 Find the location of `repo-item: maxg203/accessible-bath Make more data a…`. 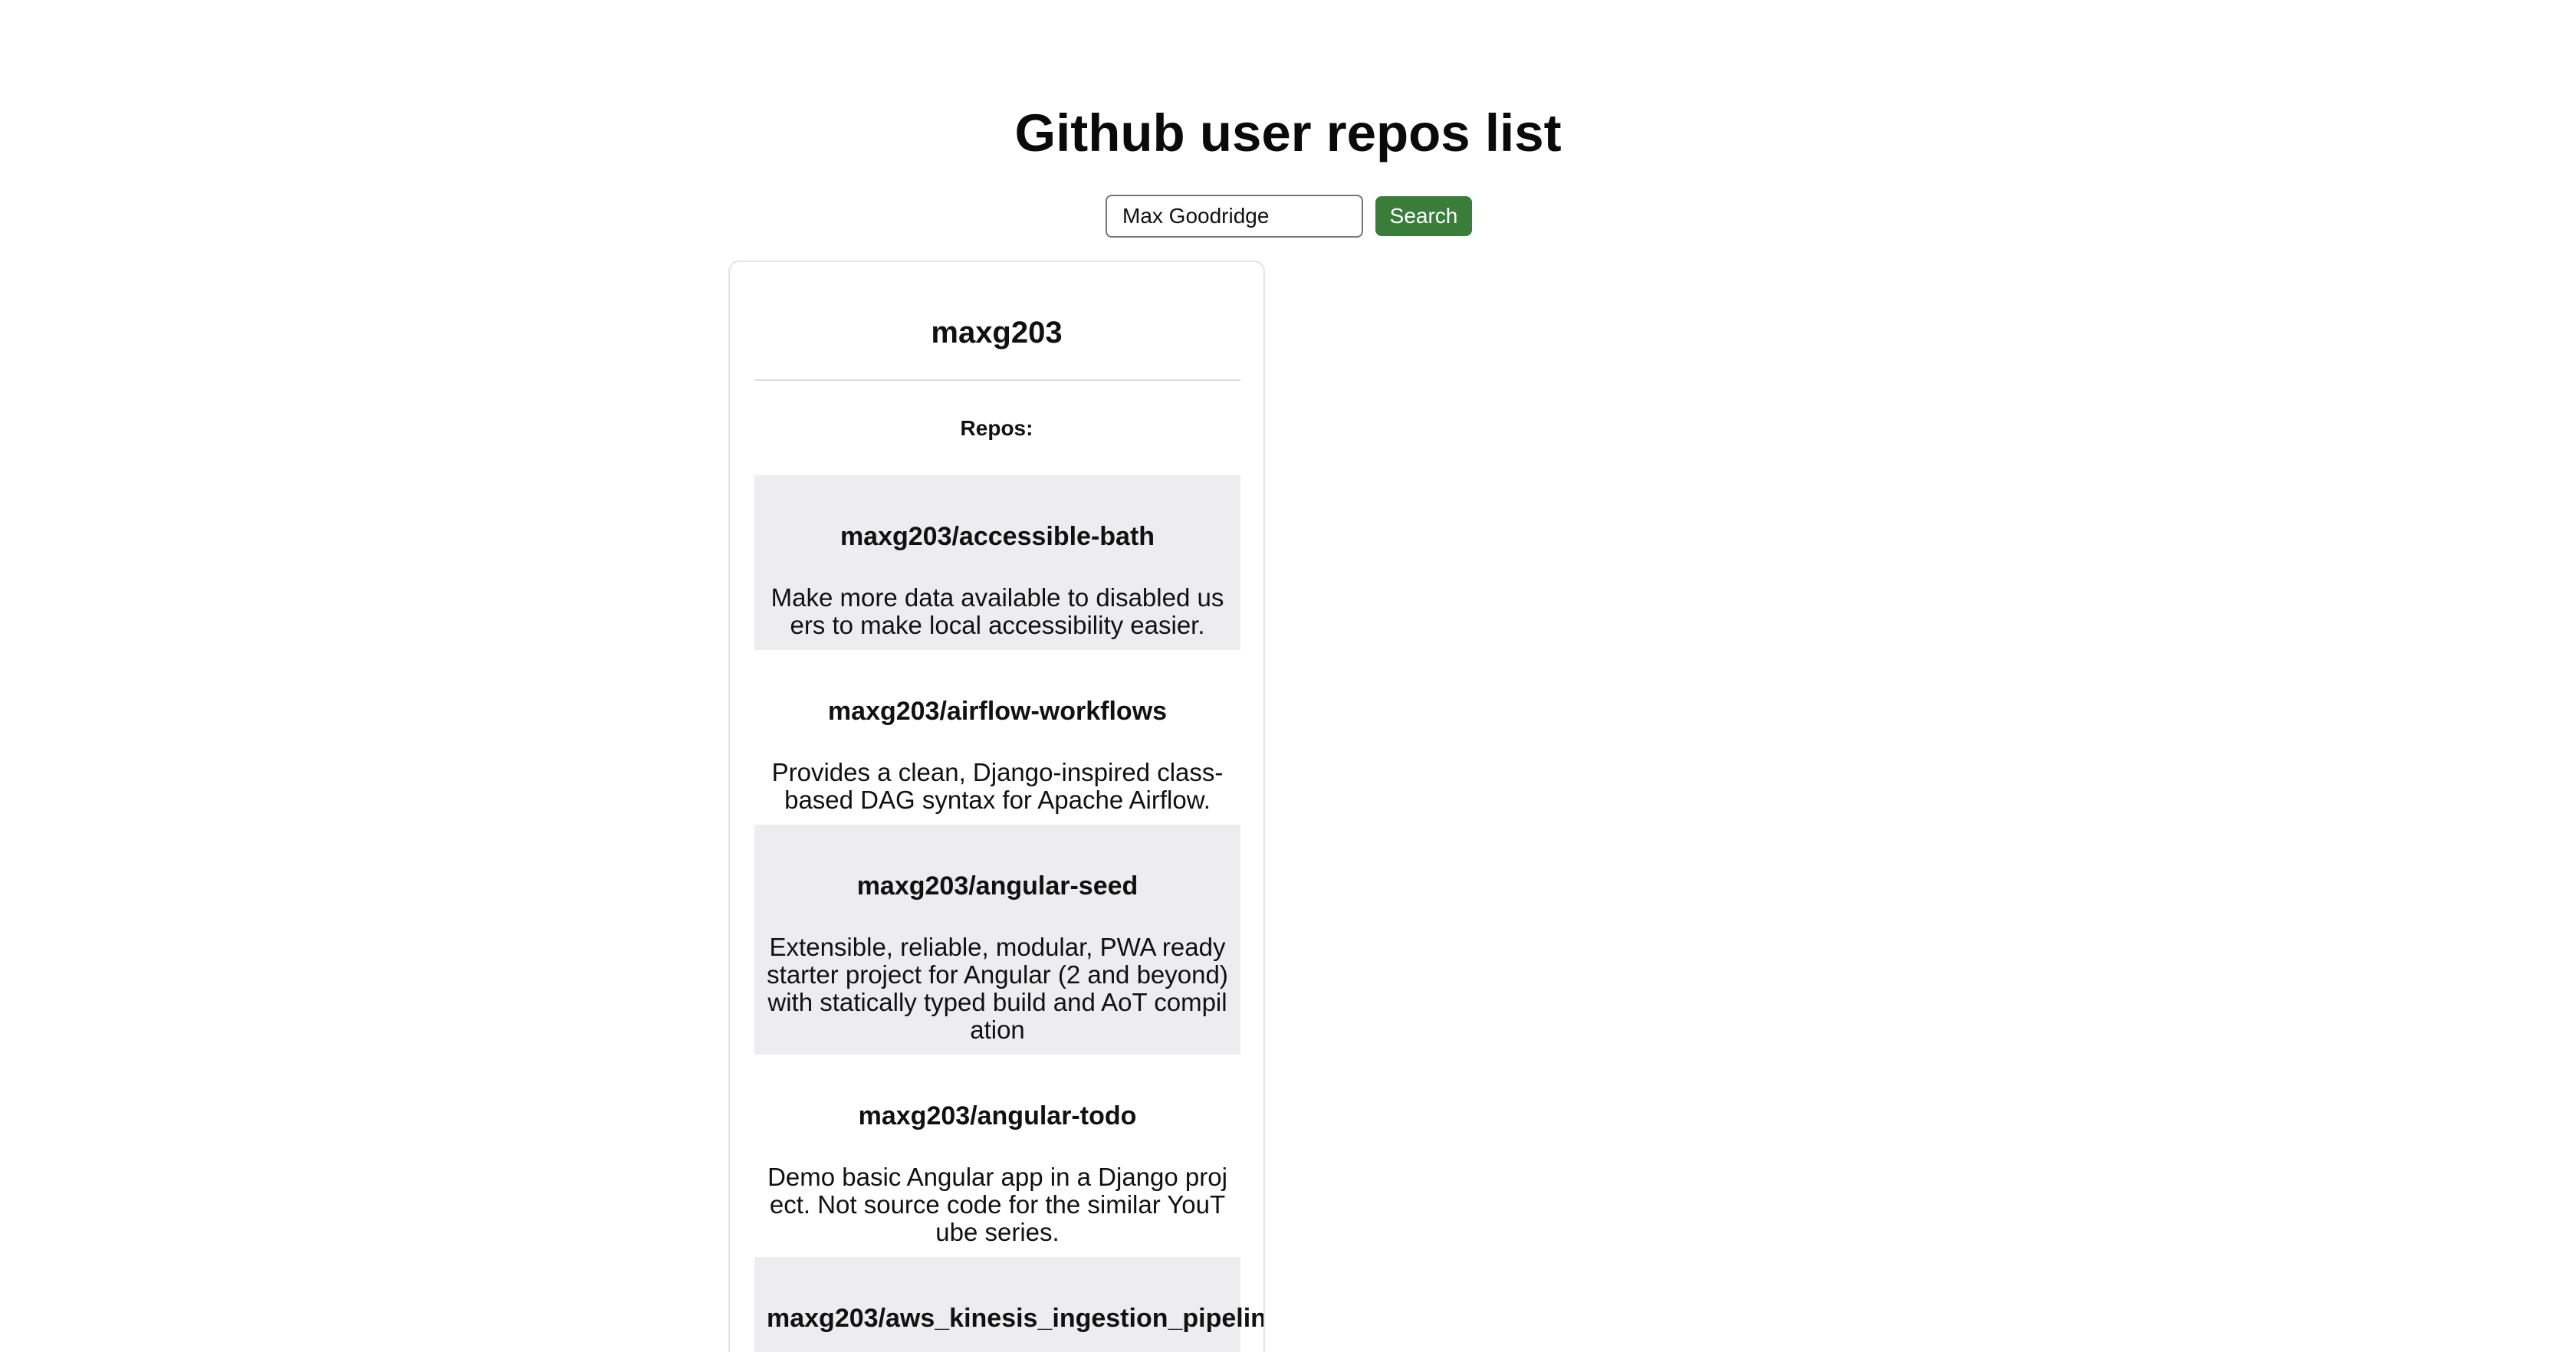

repo-item: maxg203/accessible-bath Make more data a… is located at coordinates (997, 562).